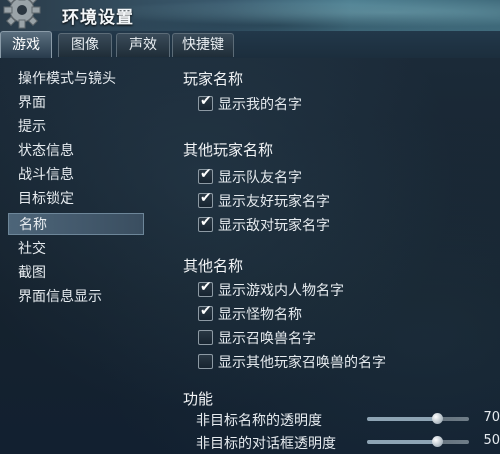  What do you see at coordinates (281, 291) in the screenshot?
I see `option-label: 显示游戏内人物名字` at bounding box center [281, 291].